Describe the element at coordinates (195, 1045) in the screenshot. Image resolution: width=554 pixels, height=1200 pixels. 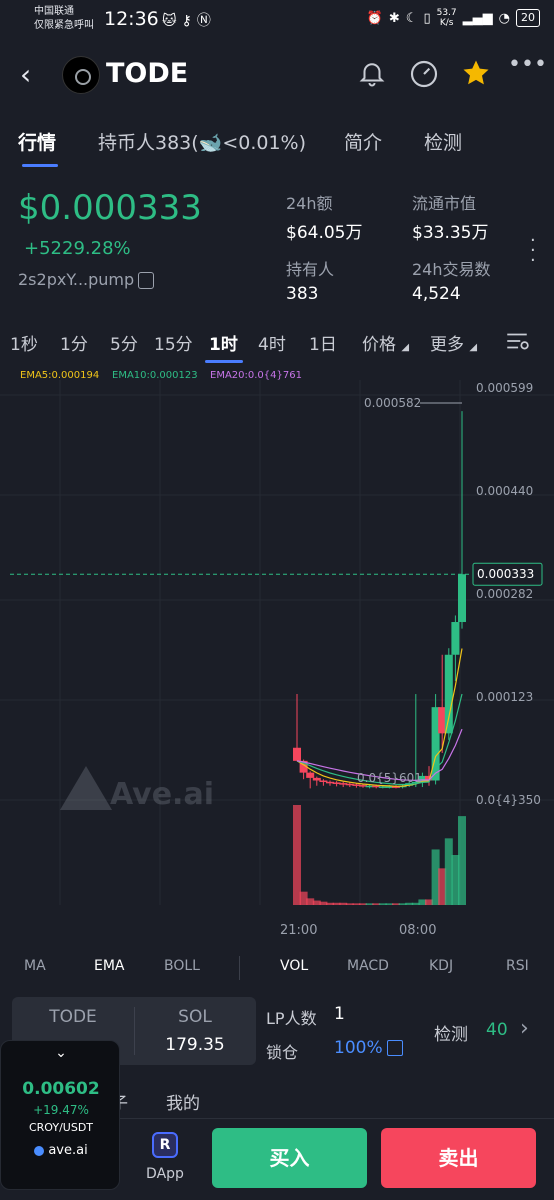
I see `sol-amount-value: 179.35` at that location.